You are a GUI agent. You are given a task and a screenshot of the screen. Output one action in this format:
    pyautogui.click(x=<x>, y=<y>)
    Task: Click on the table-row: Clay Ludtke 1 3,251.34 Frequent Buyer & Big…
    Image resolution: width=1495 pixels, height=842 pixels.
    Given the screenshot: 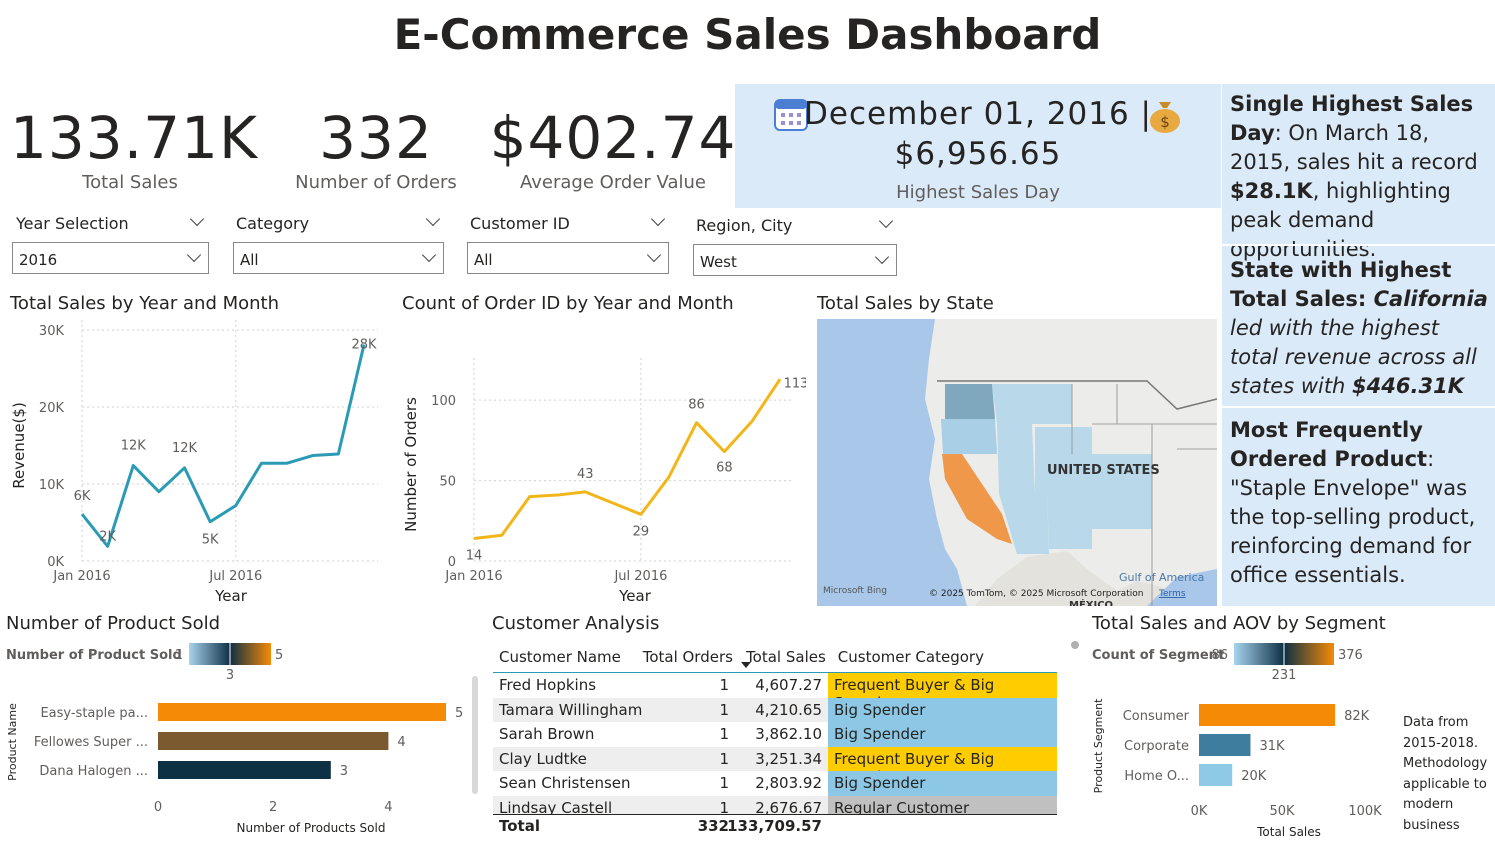 What is the action you would take?
    pyautogui.click(x=775, y=766)
    